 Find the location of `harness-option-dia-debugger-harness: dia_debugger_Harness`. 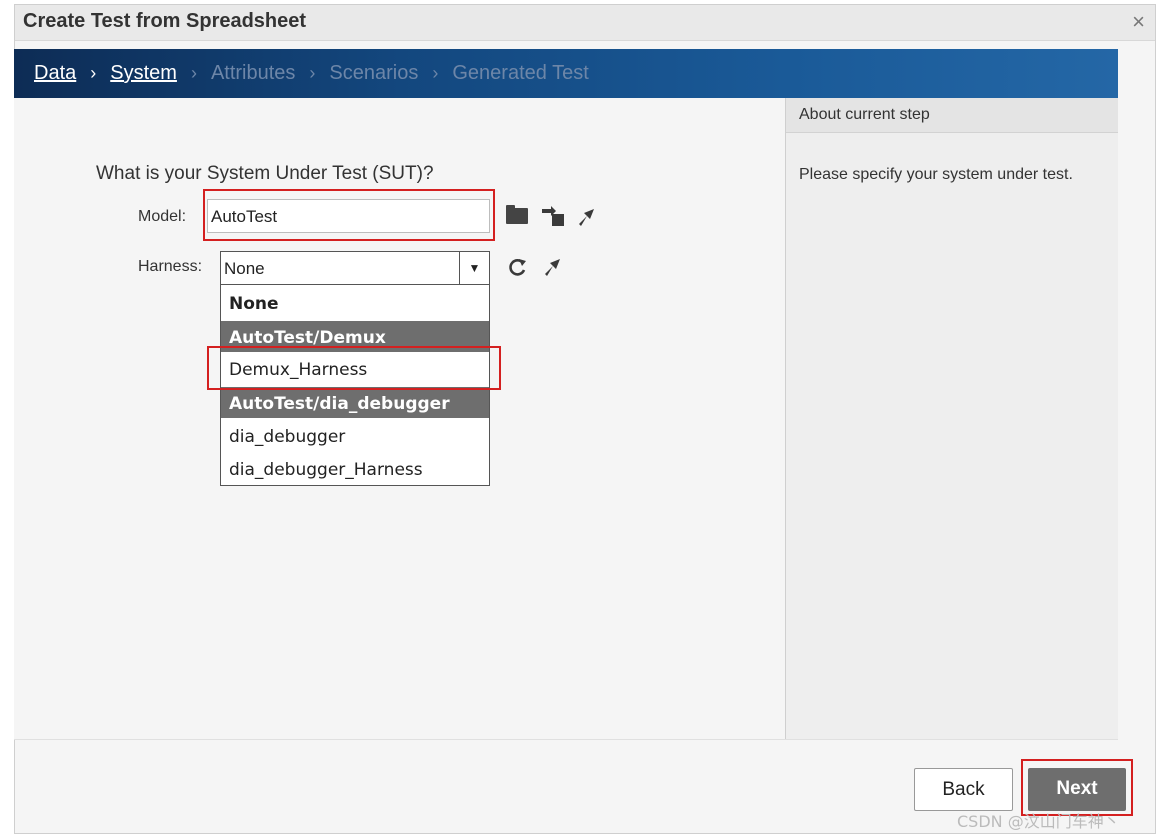

harness-option-dia-debugger-harness: dia_debugger_Harness is located at coordinates (355, 469).